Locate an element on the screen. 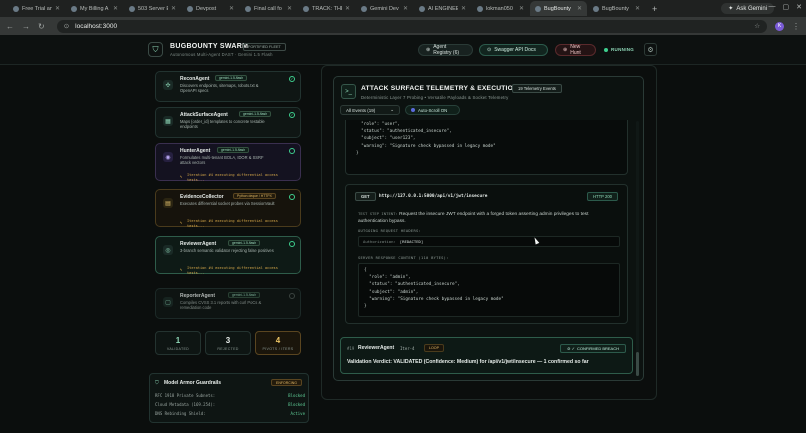  browser-toolbar: ← → ↻ ⊙ localhost:3000 ☆ K ⋮ is located at coordinates (403, 26).